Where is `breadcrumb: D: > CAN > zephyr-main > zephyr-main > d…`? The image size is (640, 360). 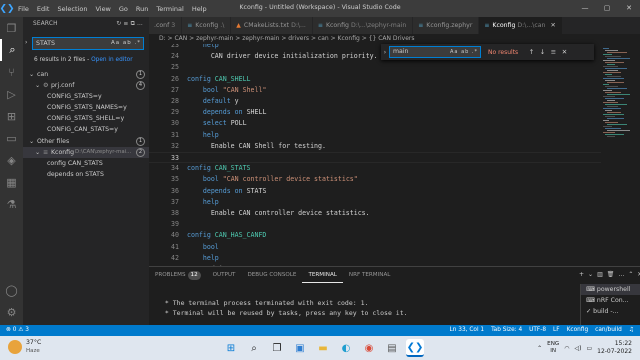 breadcrumb: D: > CAN > zephyr-main > zephyr-main > d… is located at coordinates (394, 39).